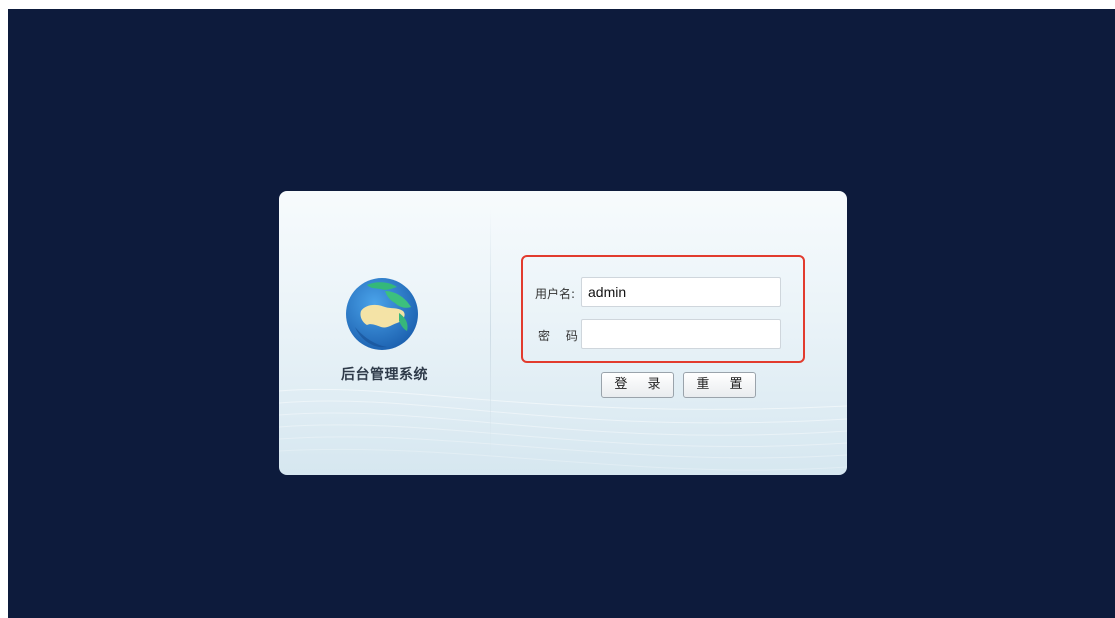  Describe the element at coordinates (663, 309) in the screenshot. I see `login-form-highlight: 用户名: 密 码:` at that location.